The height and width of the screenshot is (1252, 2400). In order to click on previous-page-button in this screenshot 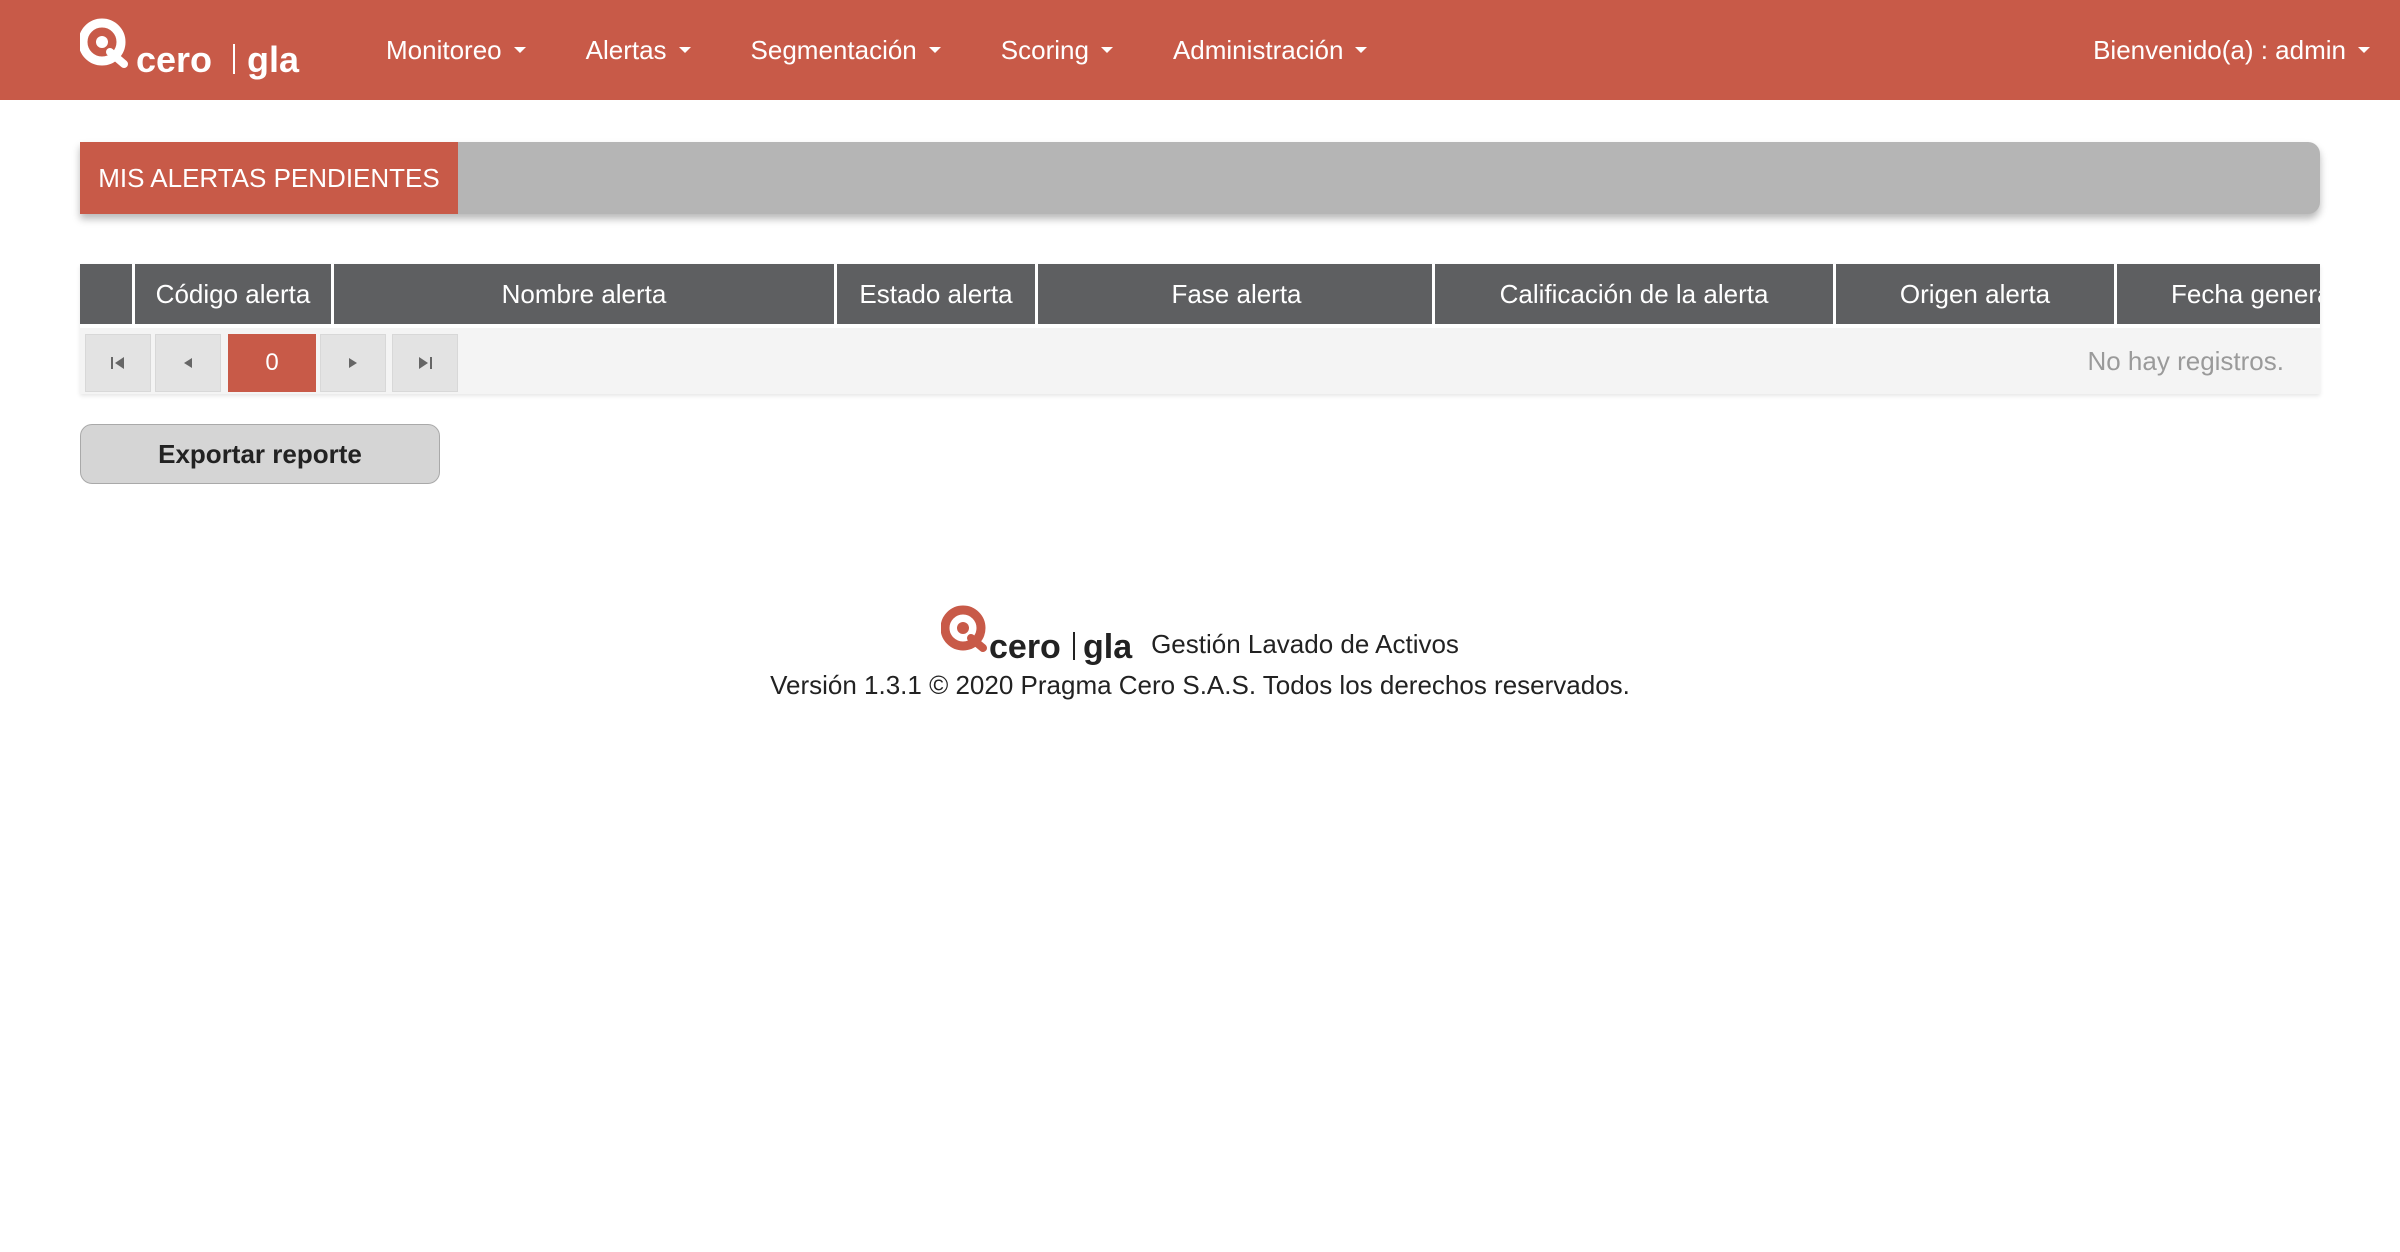, I will do `click(188, 363)`.